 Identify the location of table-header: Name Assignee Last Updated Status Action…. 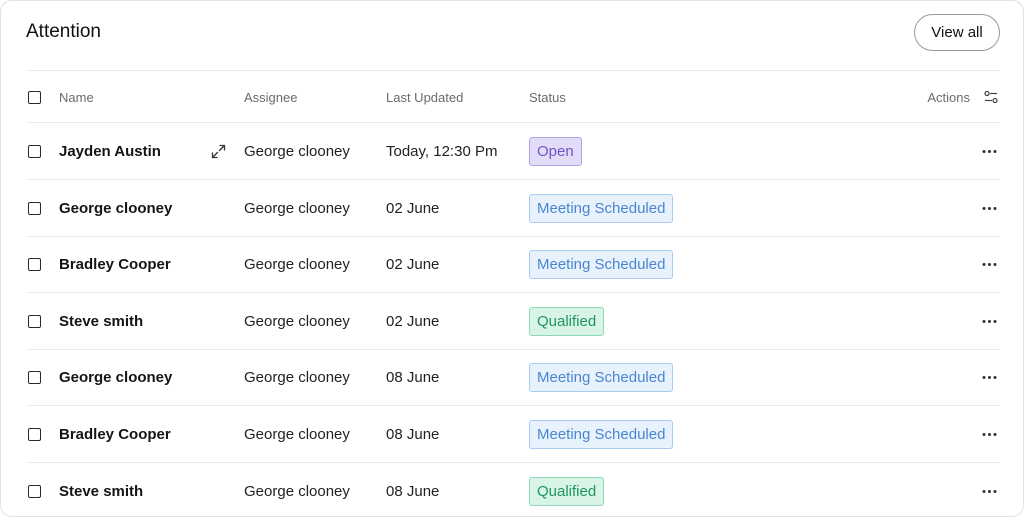
(513, 97).